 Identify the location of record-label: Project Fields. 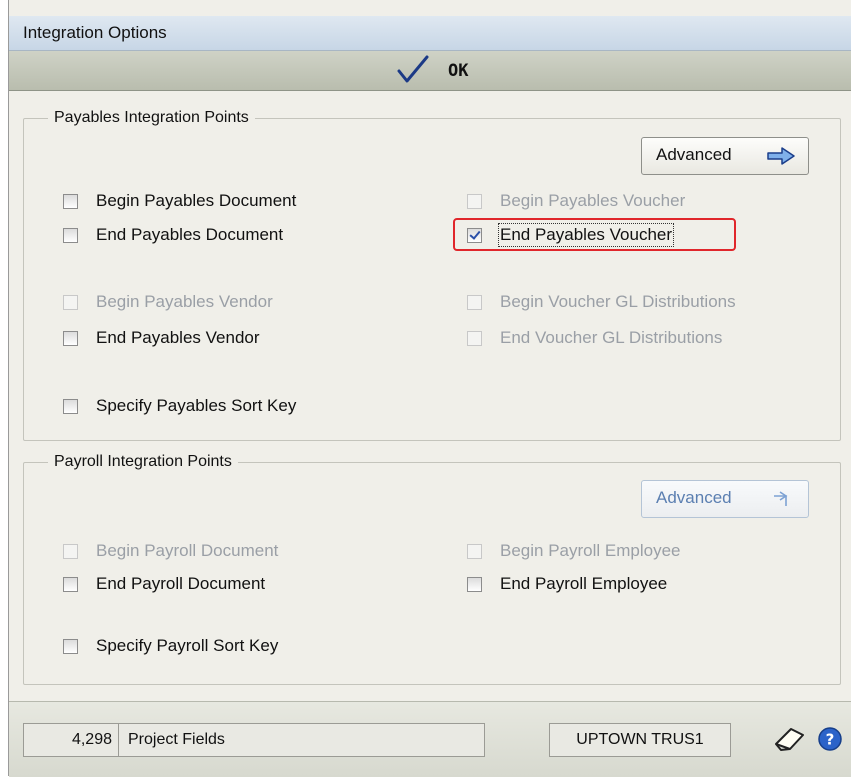
(176, 739).